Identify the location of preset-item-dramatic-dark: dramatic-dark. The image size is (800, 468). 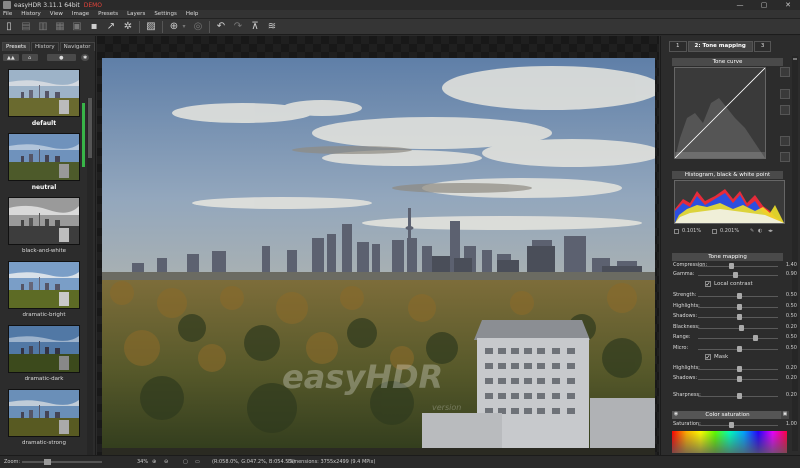
(44, 353).